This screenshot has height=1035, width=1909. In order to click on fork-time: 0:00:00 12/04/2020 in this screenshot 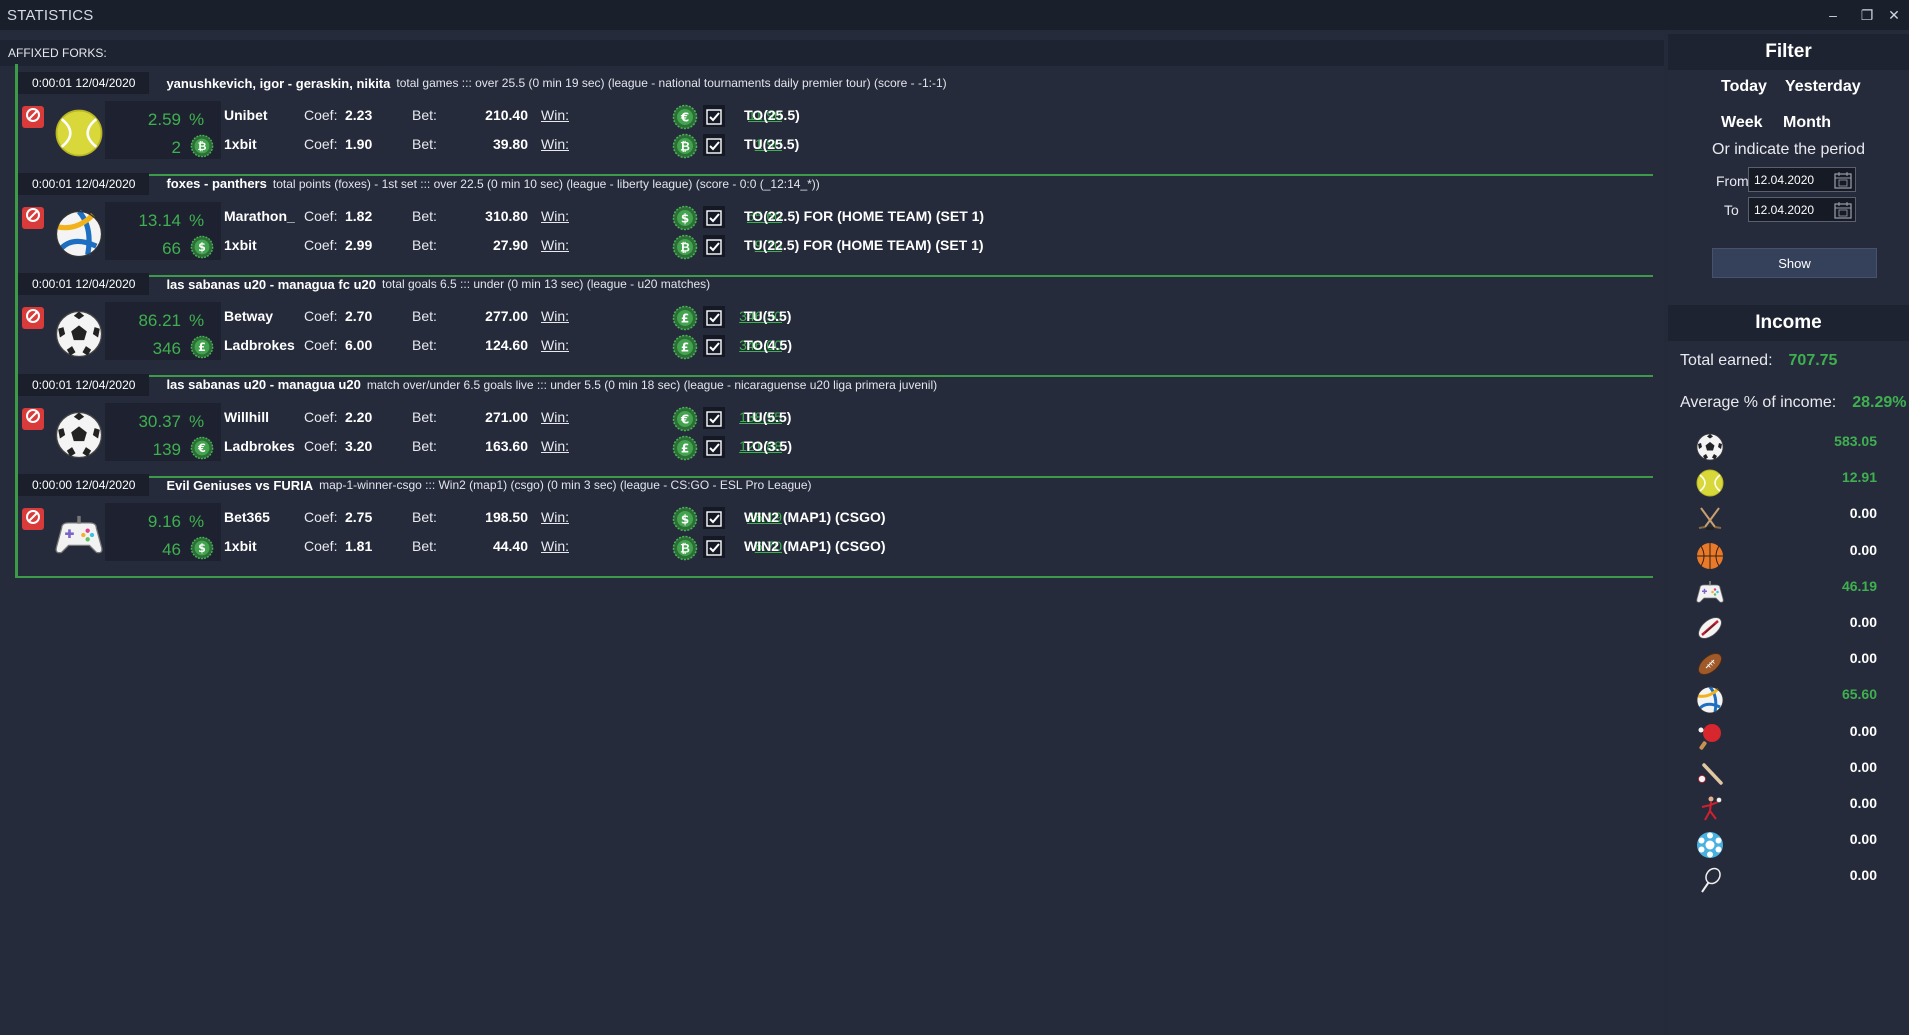, I will do `click(84, 485)`.